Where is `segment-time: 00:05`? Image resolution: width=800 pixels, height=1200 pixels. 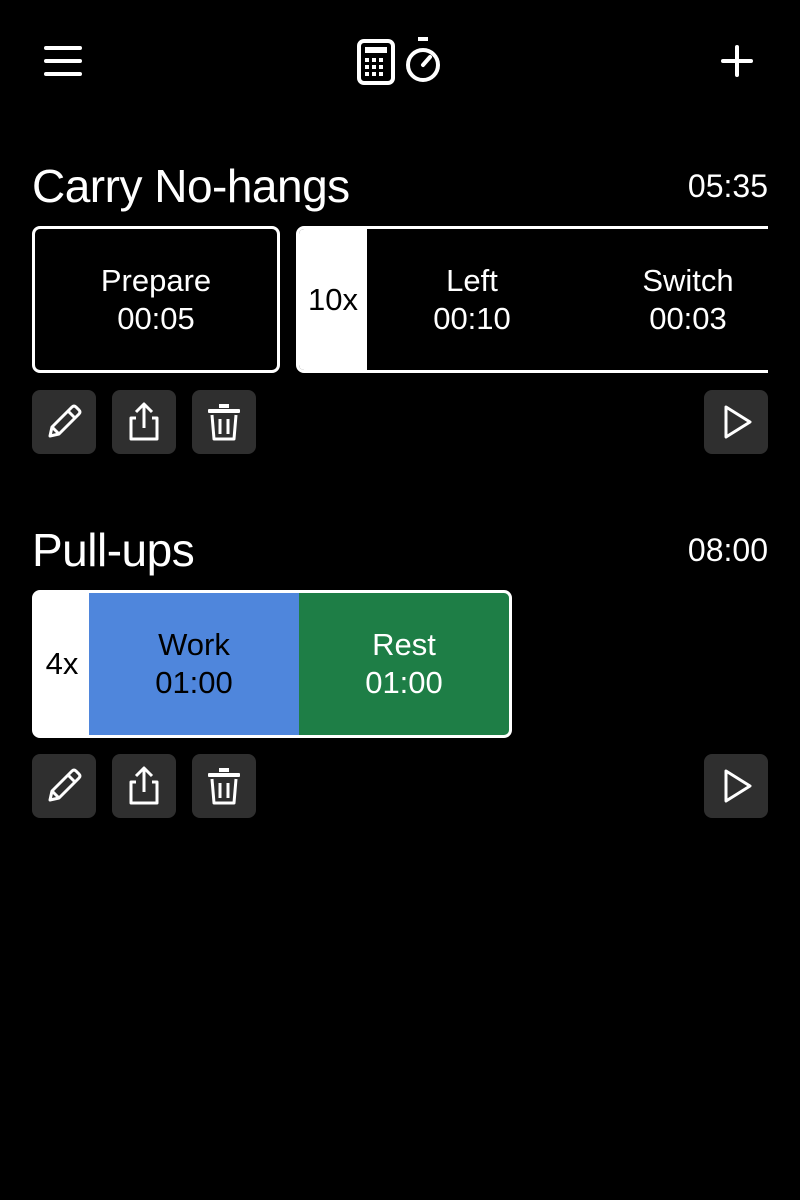 segment-time: 00:05 is located at coordinates (156, 318).